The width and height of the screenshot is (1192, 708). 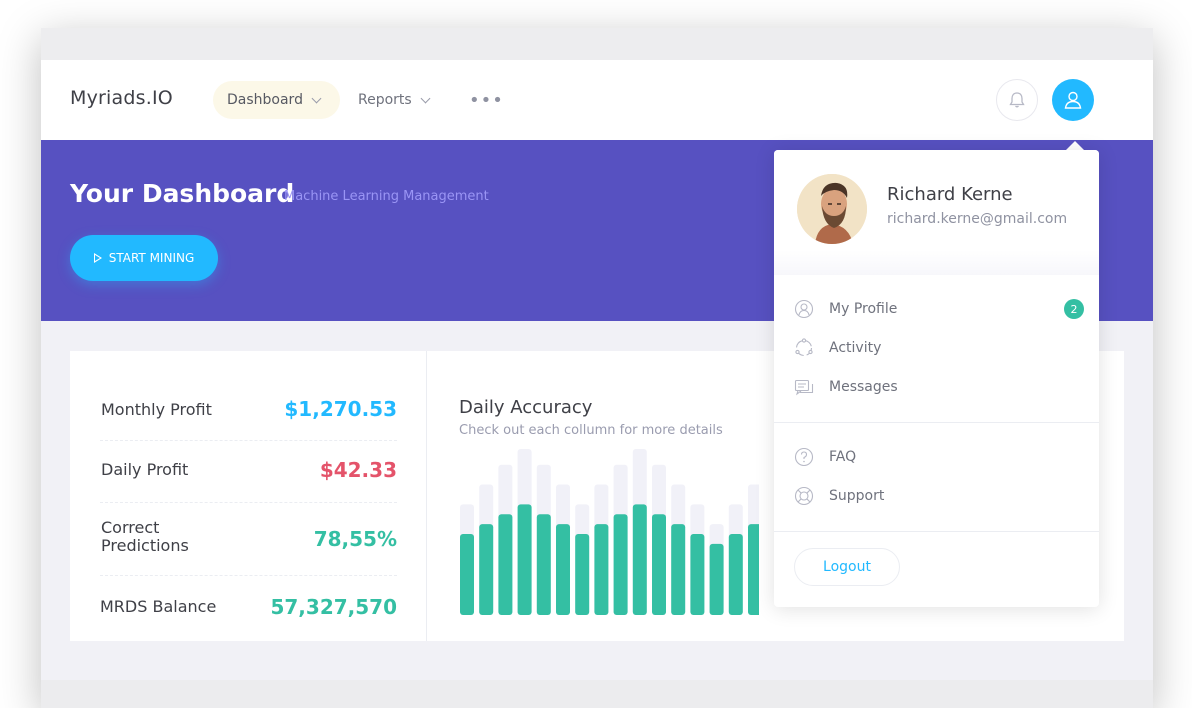 I want to click on brand-logo: Myriads.IO, so click(x=121, y=98).